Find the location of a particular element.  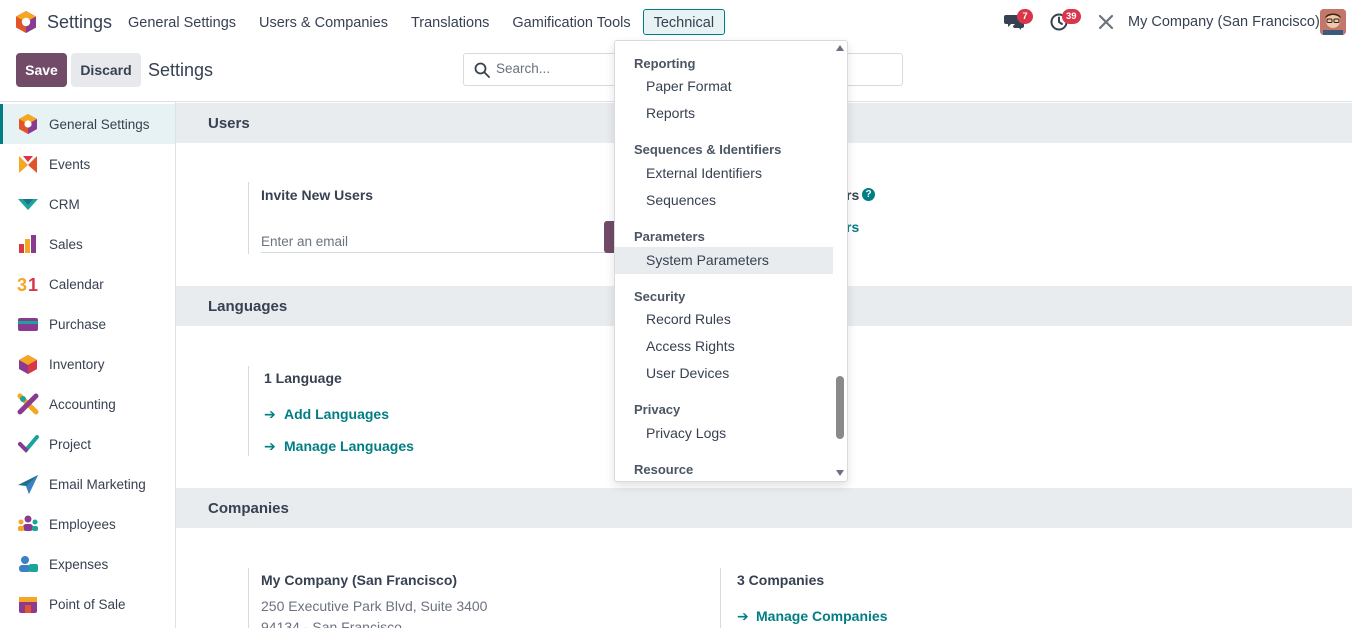

sidebar-item-employees: Employees is located at coordinates (87, 524).